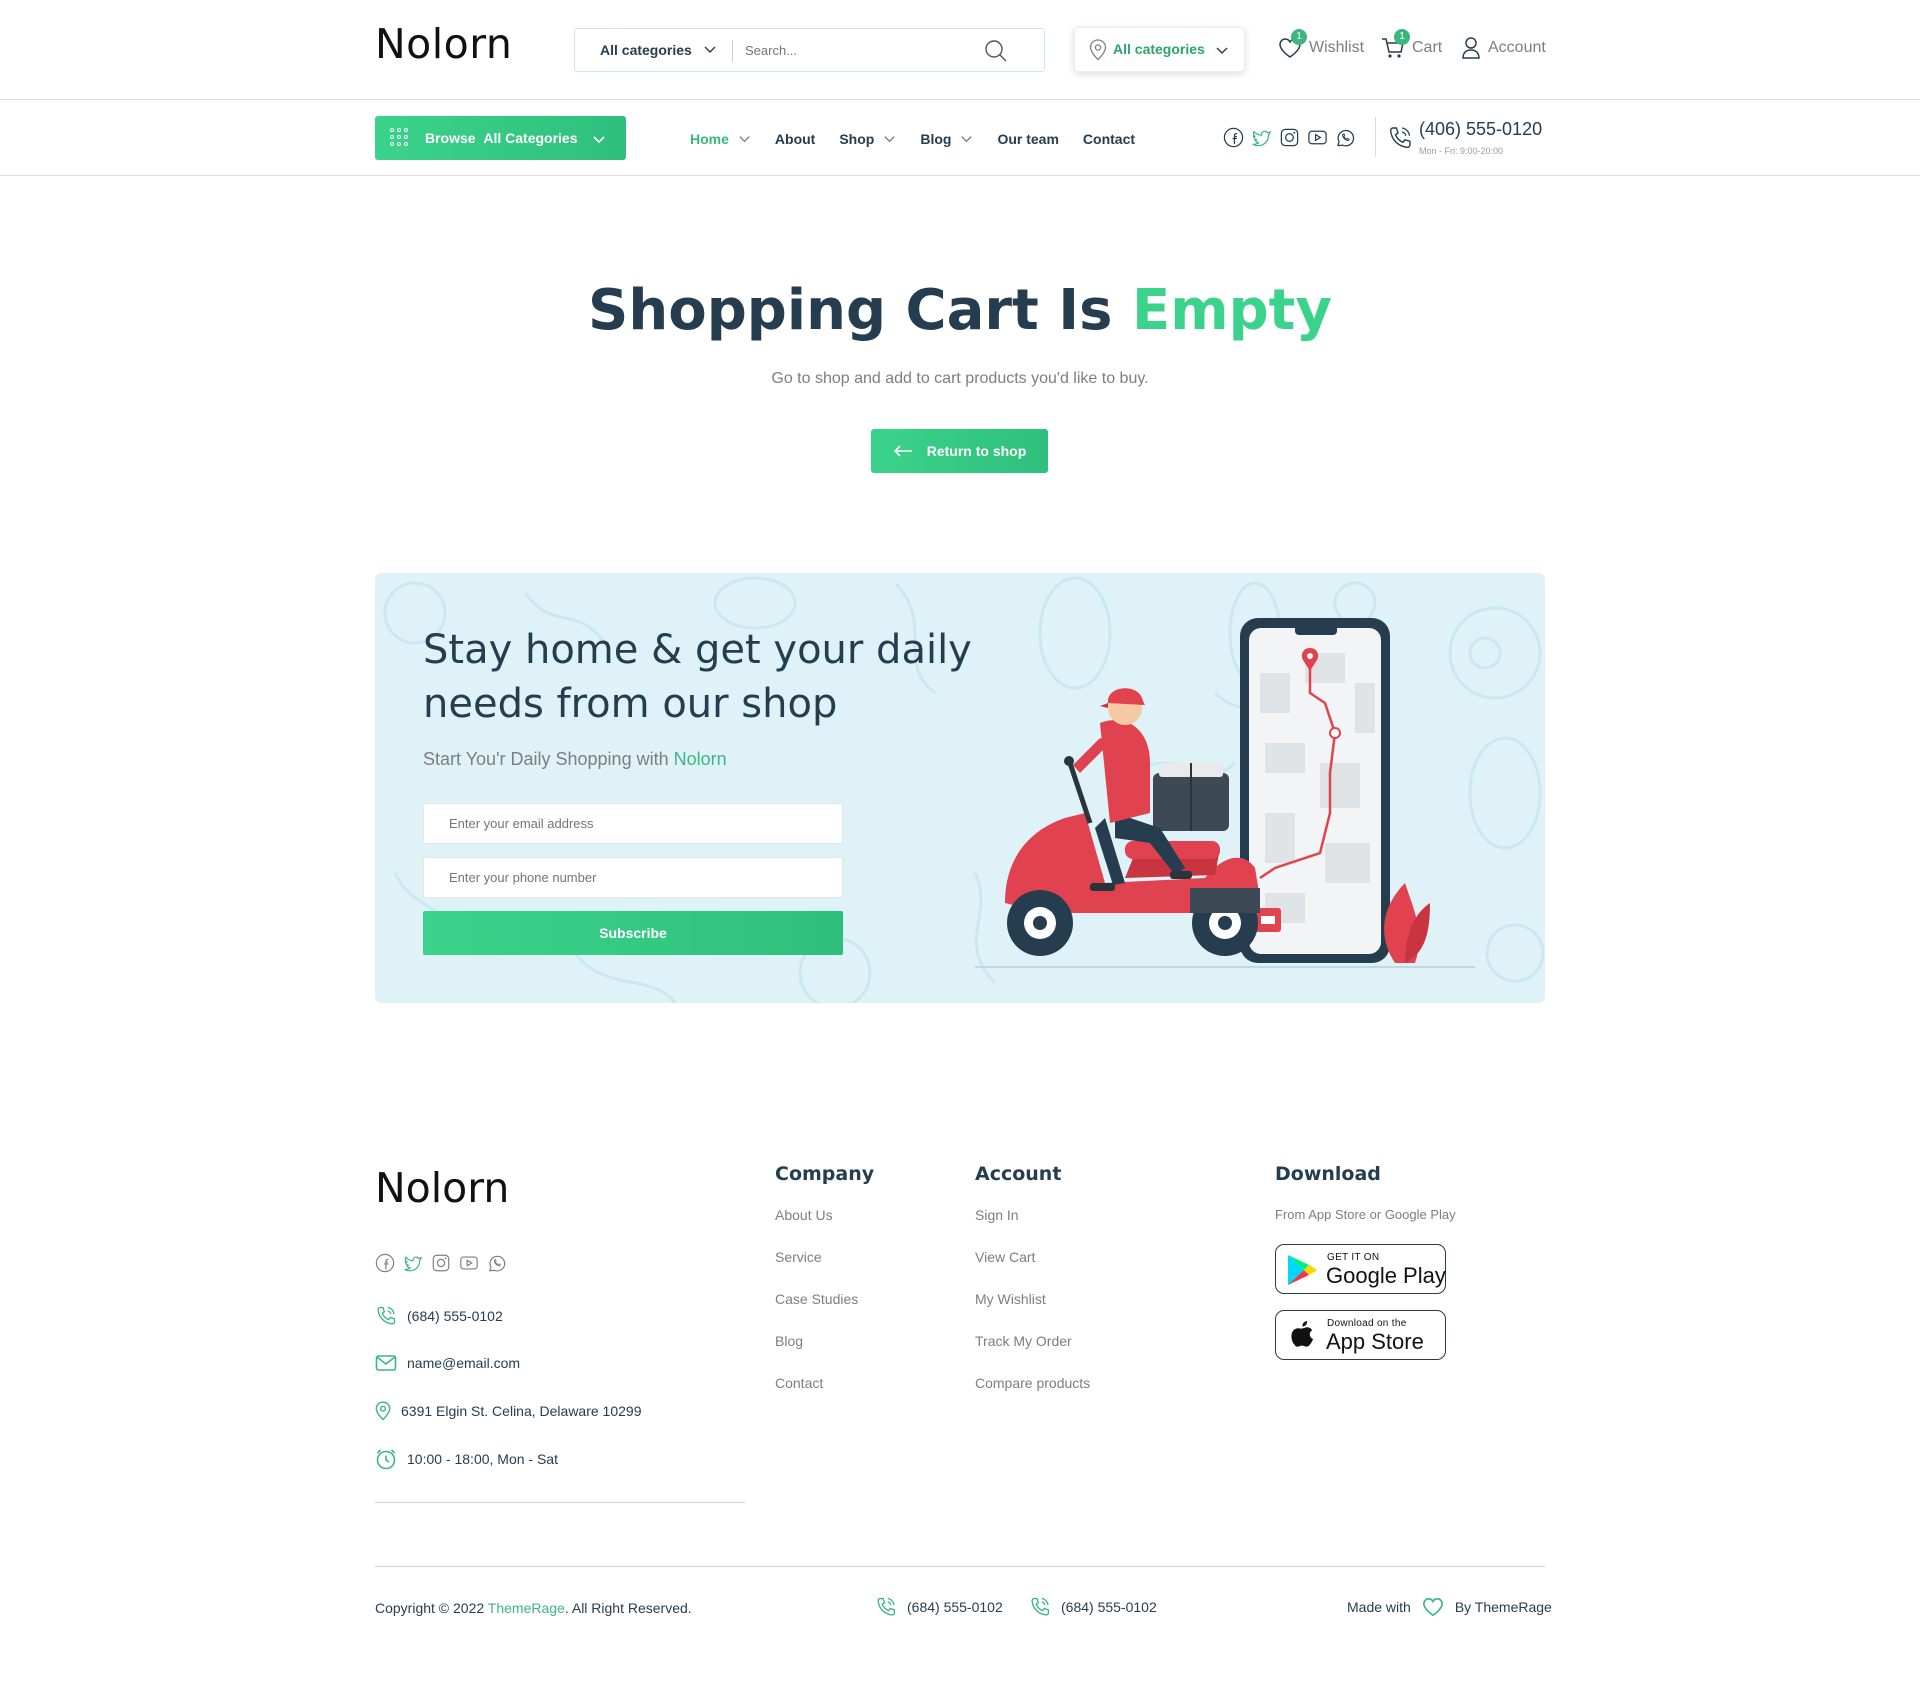 This screenshot has width=1920, height=1684. Describe the element at coordinates (946, 139) in the screenshot. I see `nav-item-blog: Blog` at that location.